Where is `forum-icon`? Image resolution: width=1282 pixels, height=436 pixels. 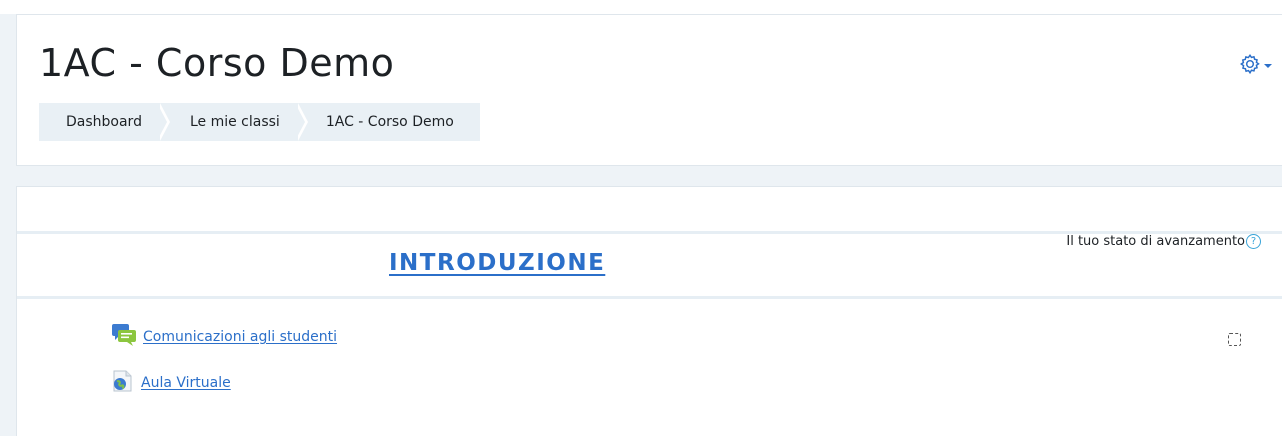 forum-icon is located at coordinates (124, 337).